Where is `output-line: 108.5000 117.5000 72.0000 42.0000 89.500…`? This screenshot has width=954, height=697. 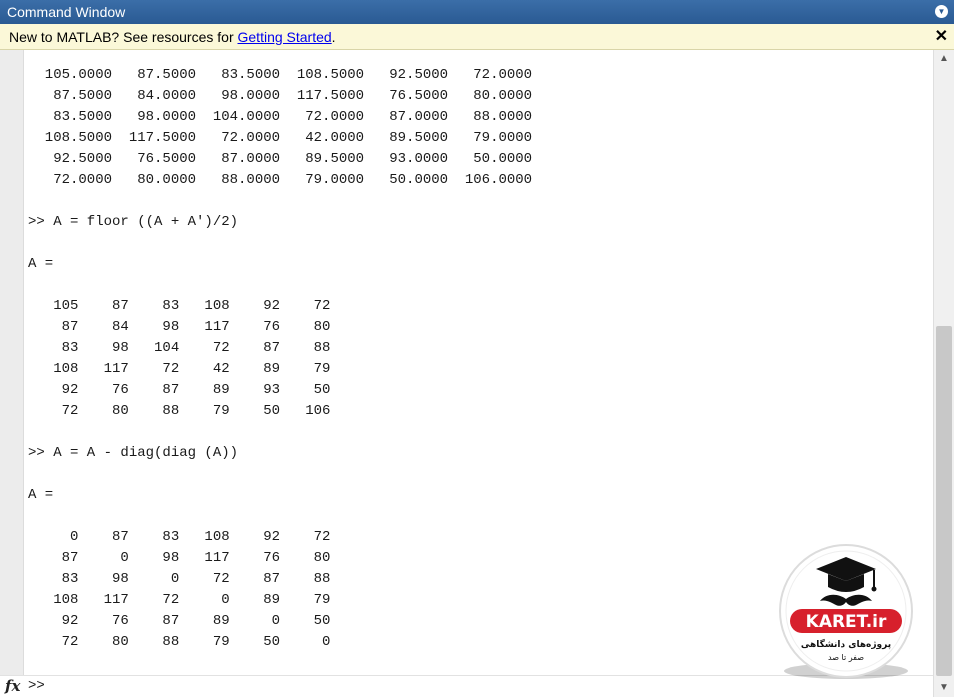
output-line: 108.5000 117.5000 72.0000 42.0000 89.500… is located at coordinates (280, 138).